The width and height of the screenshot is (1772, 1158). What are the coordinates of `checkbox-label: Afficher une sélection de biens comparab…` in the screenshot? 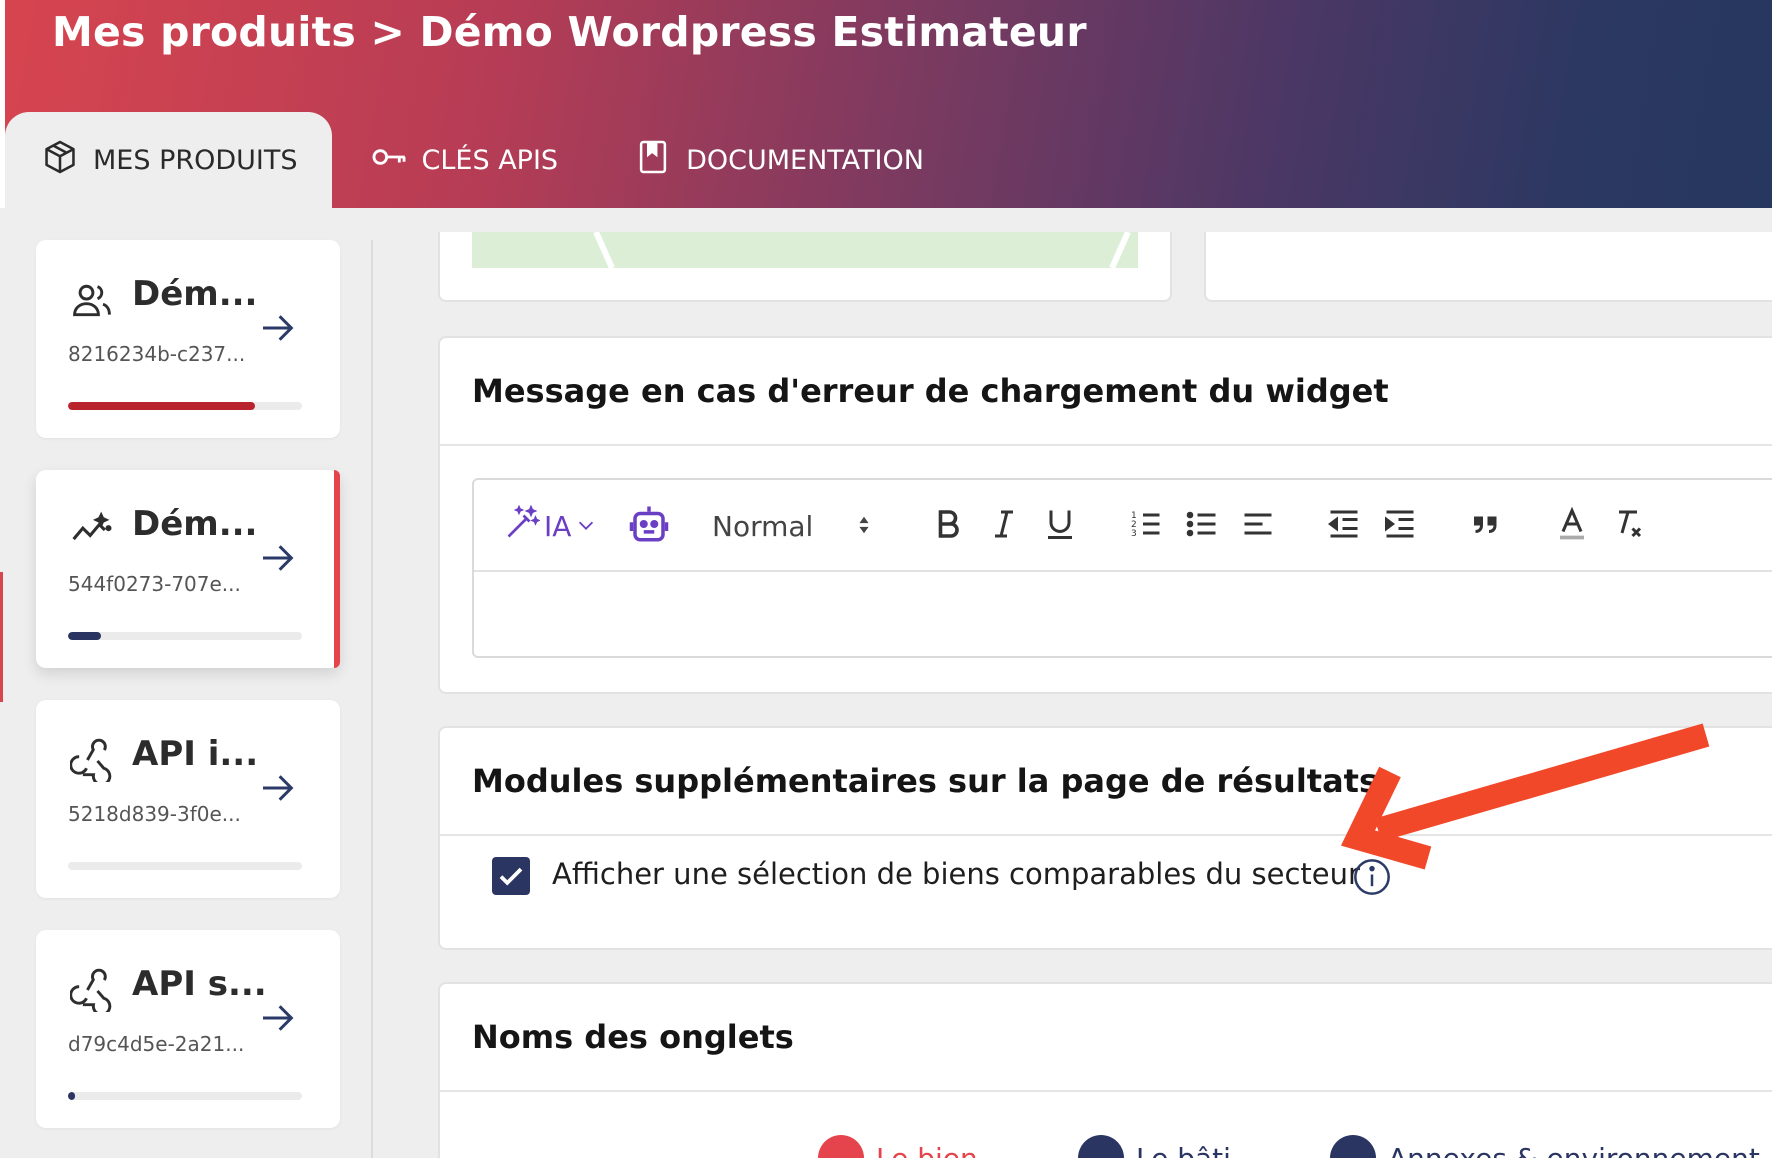 It's located at (956, 874).